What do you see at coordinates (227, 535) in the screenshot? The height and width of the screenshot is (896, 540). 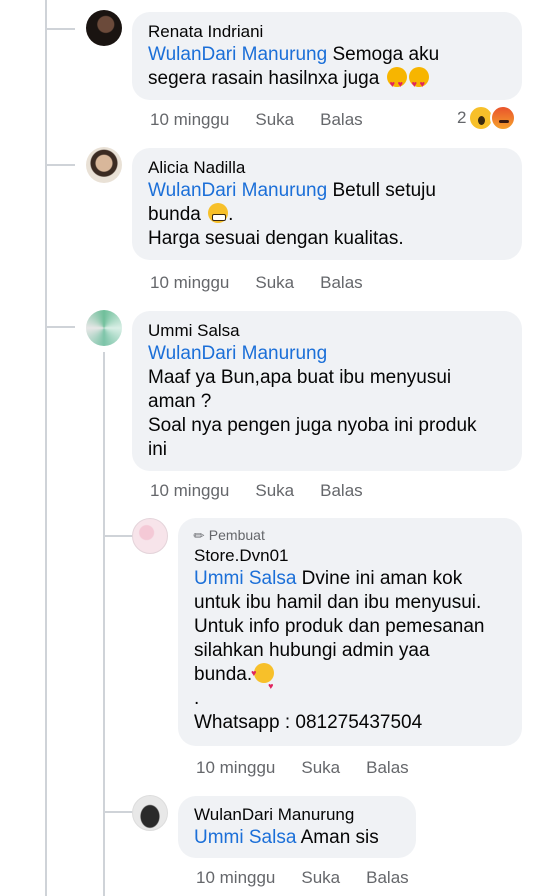 I see `author-badge: ✎ Pembuat` at bounding box center [227, 535].